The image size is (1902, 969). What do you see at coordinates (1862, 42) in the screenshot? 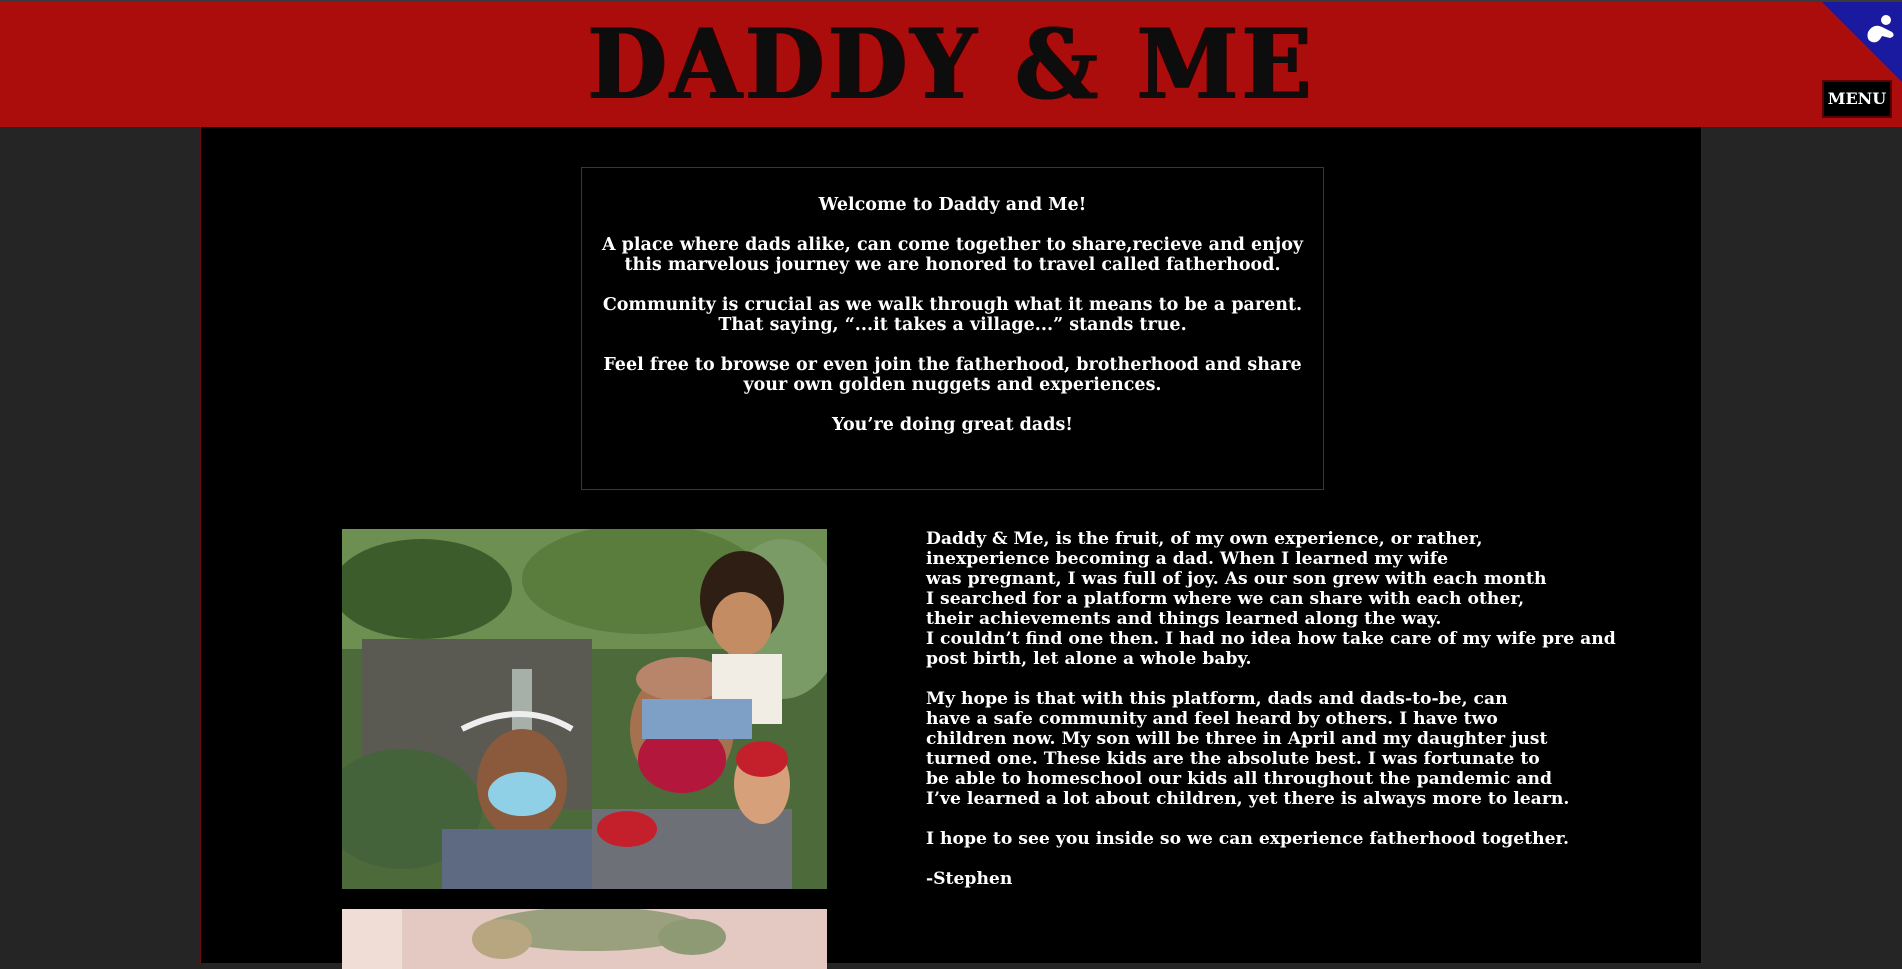
I see `accessibility-icon` at bounding box center [1862, 42].